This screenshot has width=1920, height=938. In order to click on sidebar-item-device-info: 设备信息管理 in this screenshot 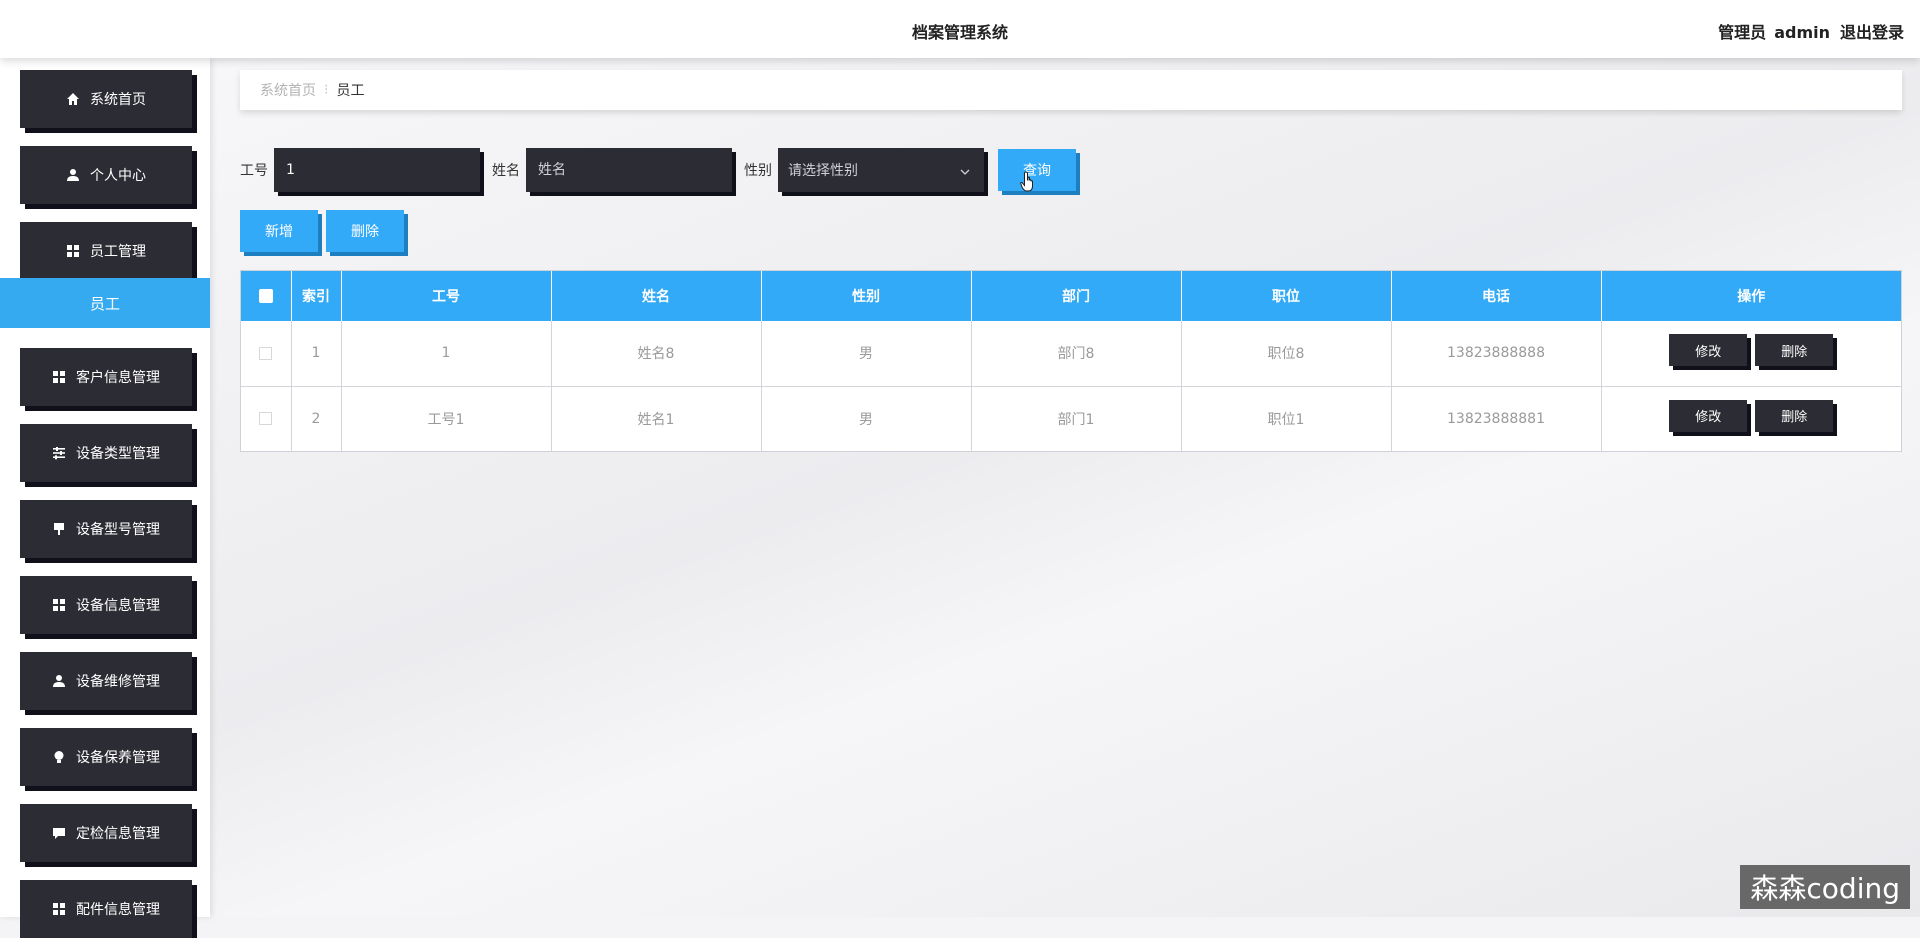, I will do `click(106, 605)`.